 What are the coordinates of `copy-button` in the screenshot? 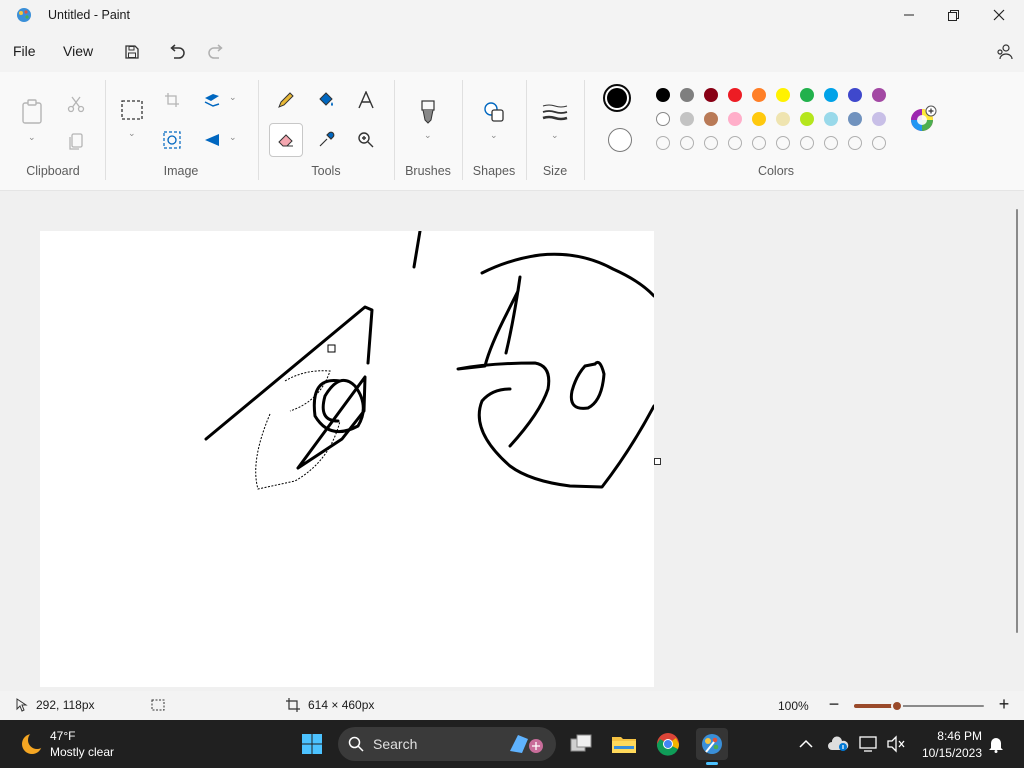 It's located at (76, 142).